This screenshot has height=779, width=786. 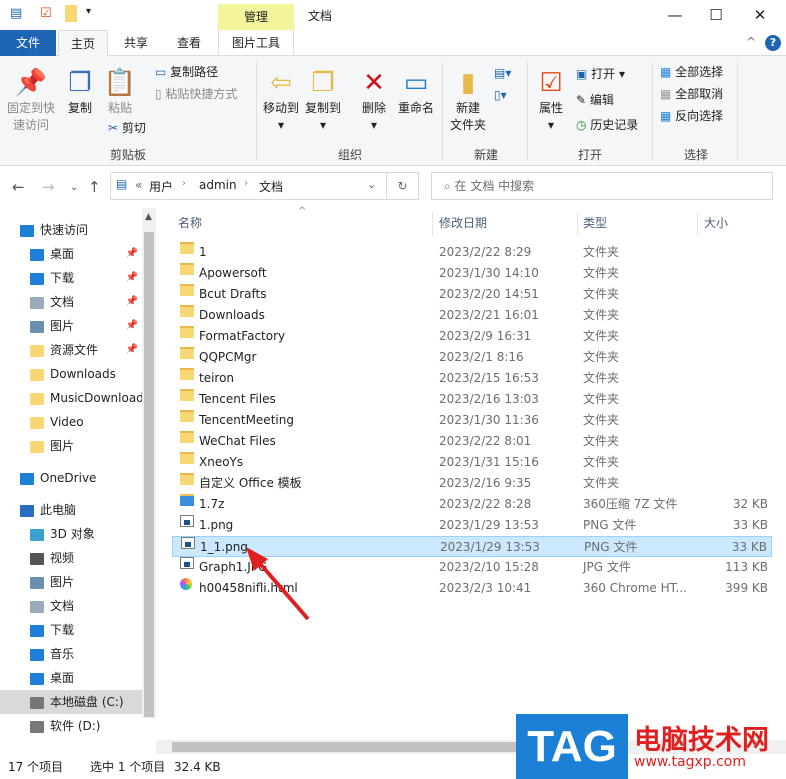 What do you see at coordinates (148, 217) in the screenshot?
I see `scroll-up-icon: ▲` at bounding box center [148, 217].